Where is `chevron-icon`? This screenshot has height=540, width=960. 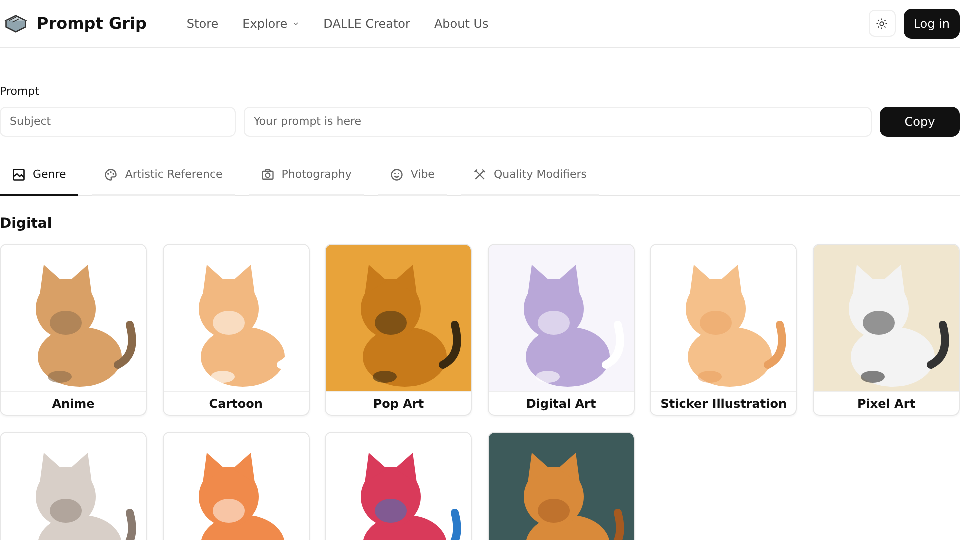
chevron-icon is located at coordinates (296, 24).